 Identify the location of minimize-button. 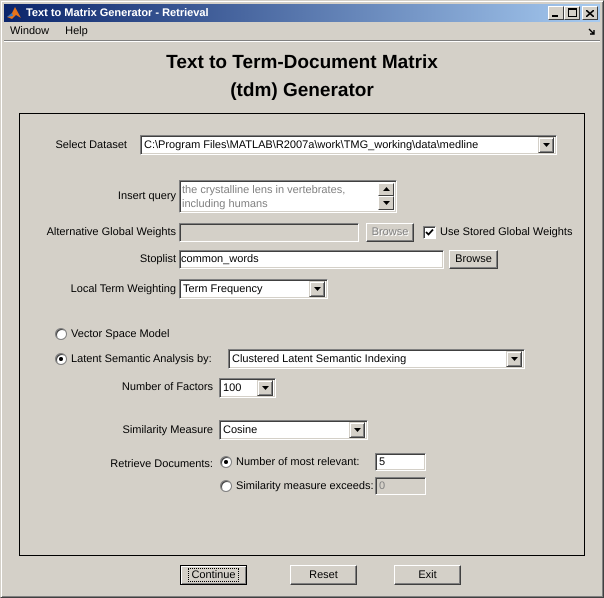
(556, 13).